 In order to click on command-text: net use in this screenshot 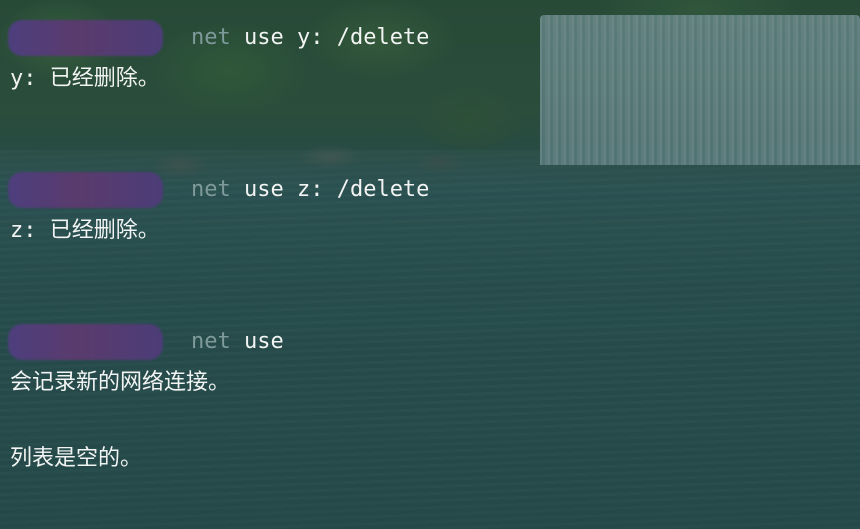, I will do `click(237, 342)`.